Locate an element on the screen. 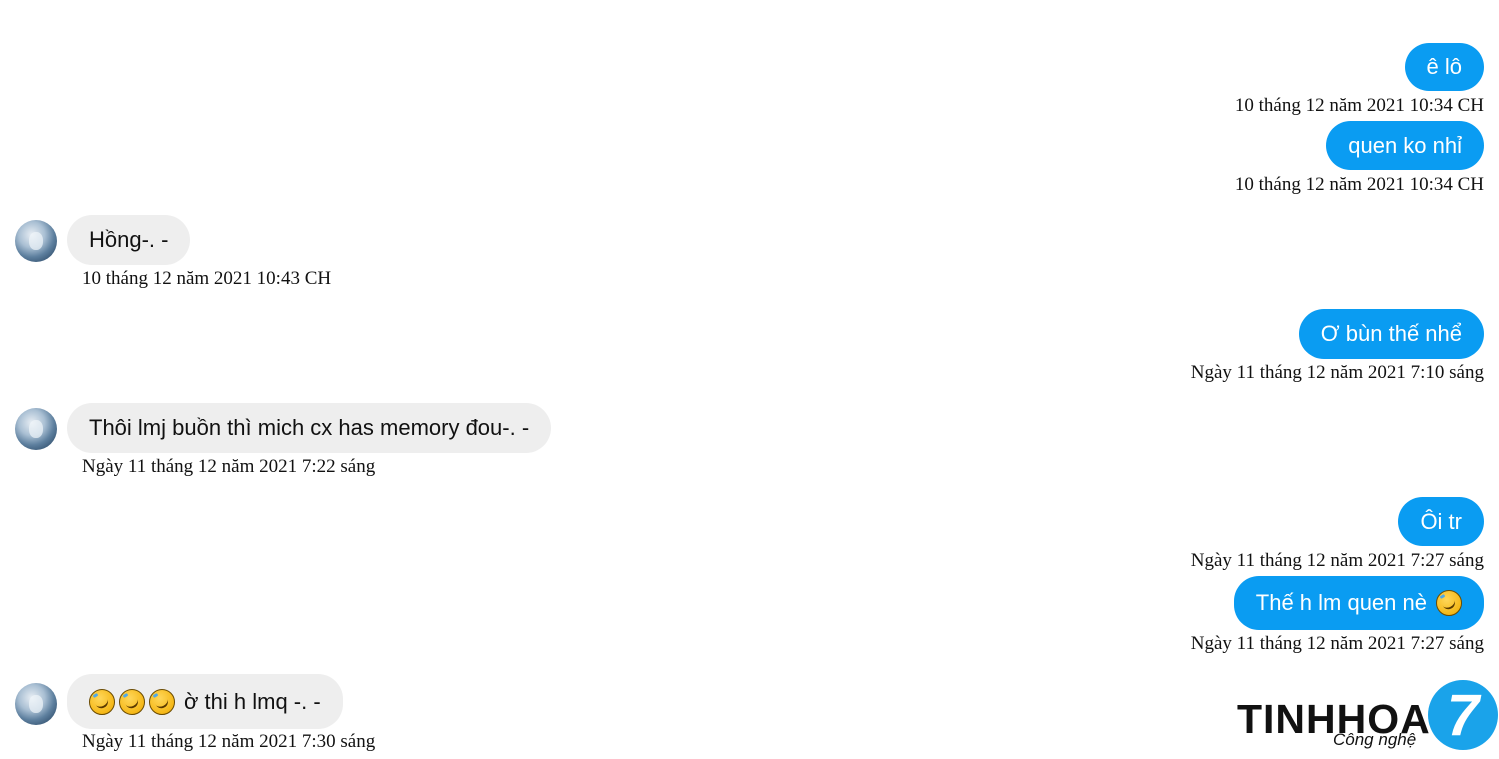  message-bubble-incoming: ờ thi h lmq -. - is located at coordinates (205, 701).